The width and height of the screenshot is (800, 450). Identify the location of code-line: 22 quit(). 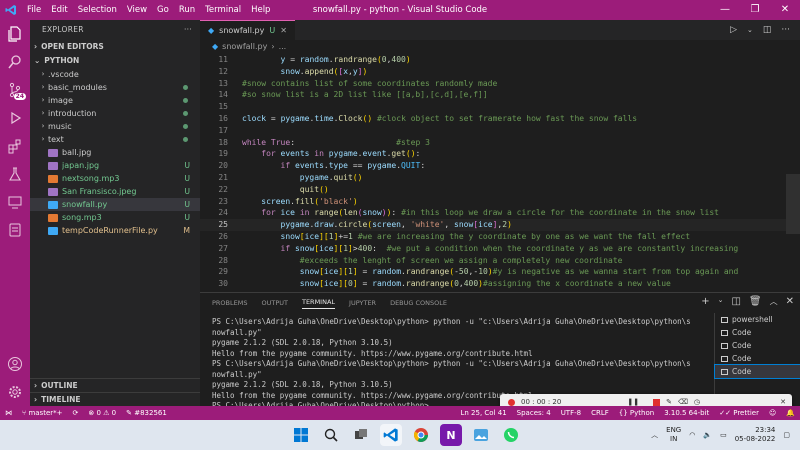
(493, 190).